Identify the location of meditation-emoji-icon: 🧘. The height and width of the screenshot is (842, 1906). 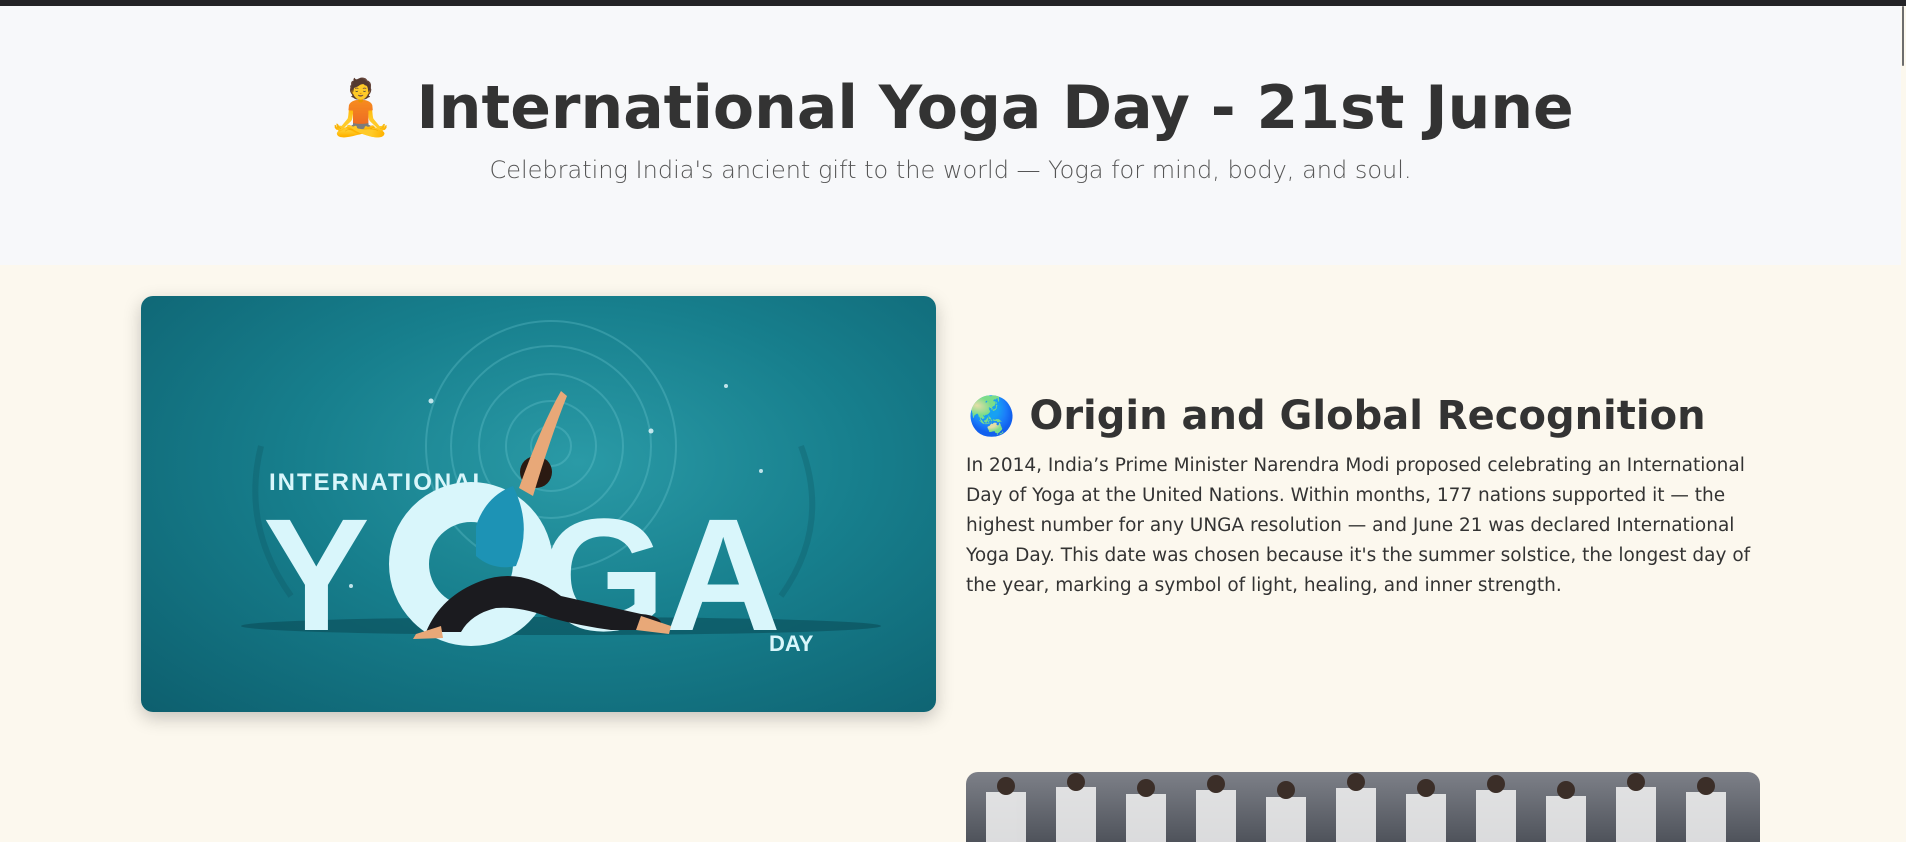
(361, 107).